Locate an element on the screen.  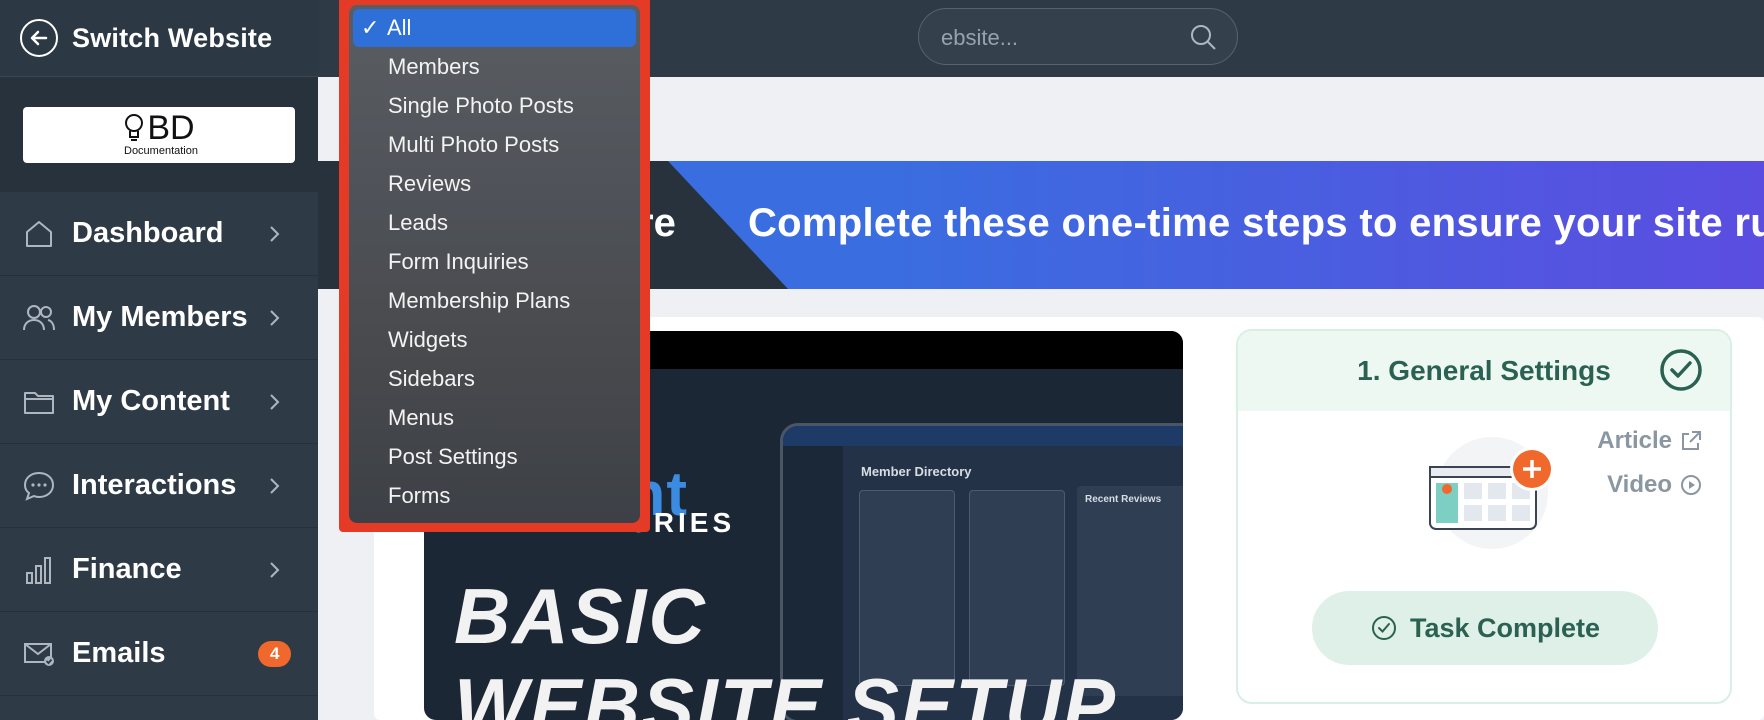
logo-area: BD Documentation is located at coordinates (159, 134).